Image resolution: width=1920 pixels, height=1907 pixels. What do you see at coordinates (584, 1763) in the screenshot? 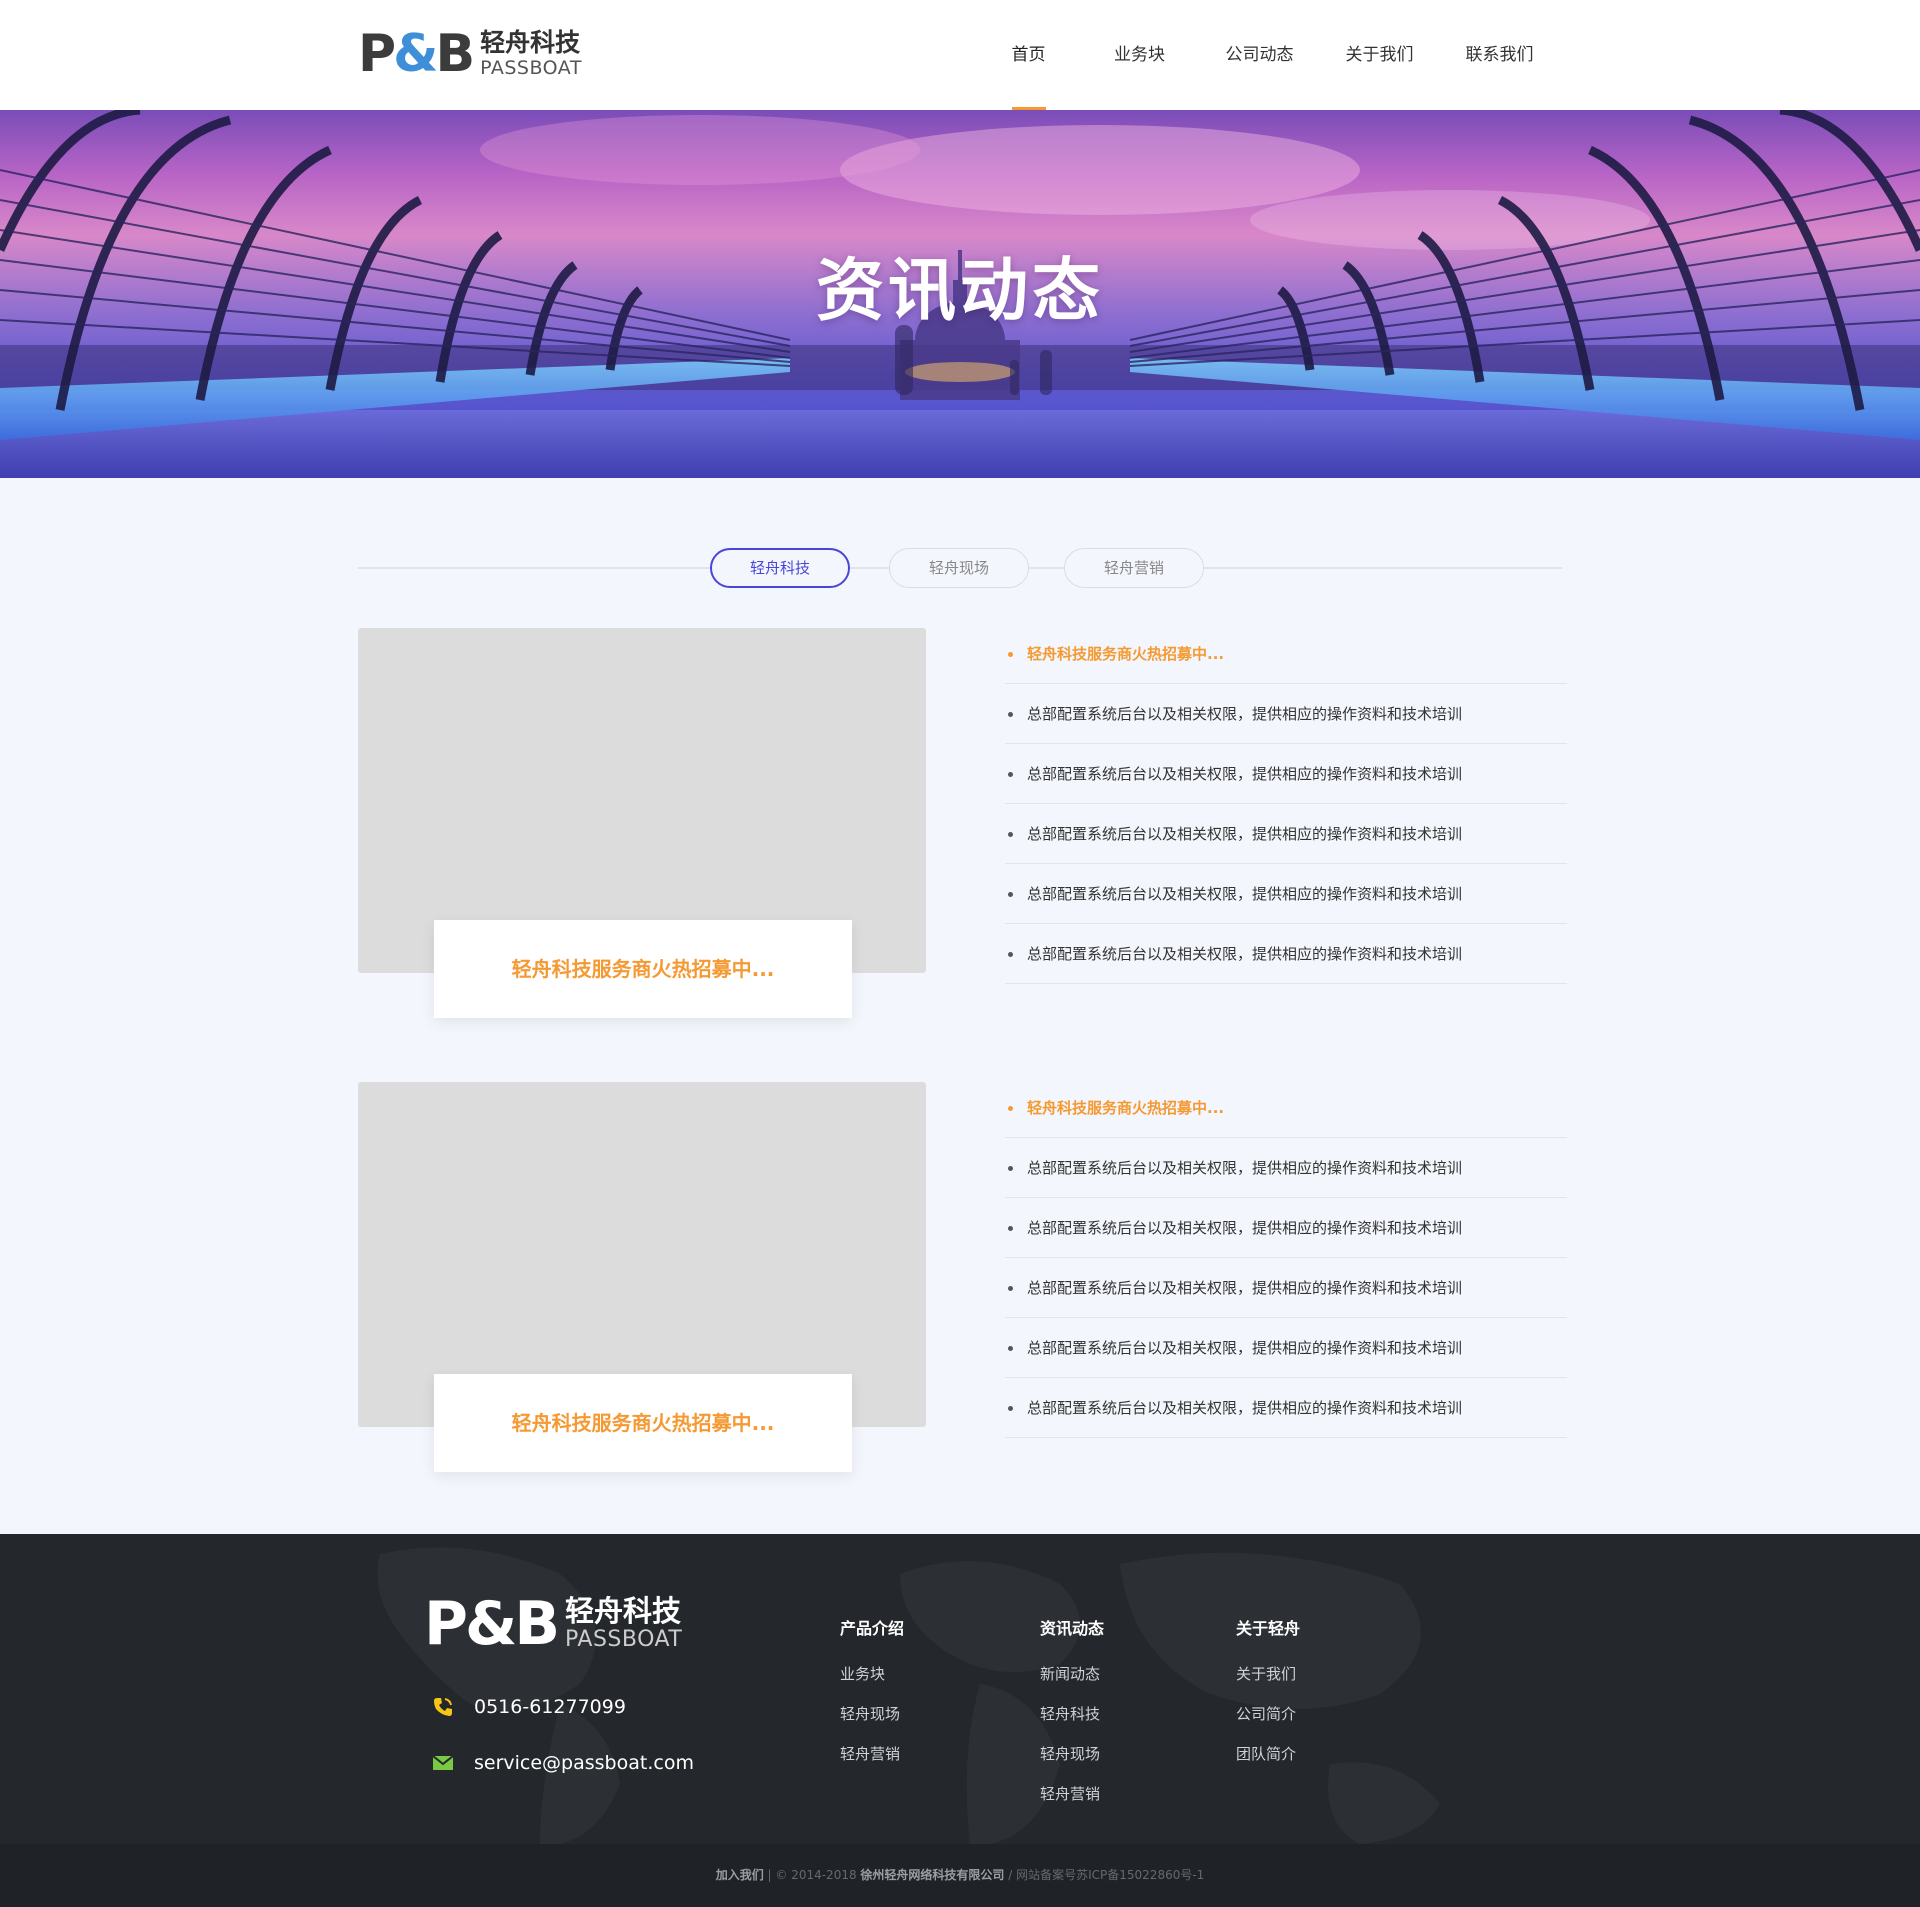
I see `email-address: service@passboat.com` at bounding box center [584, 1763].